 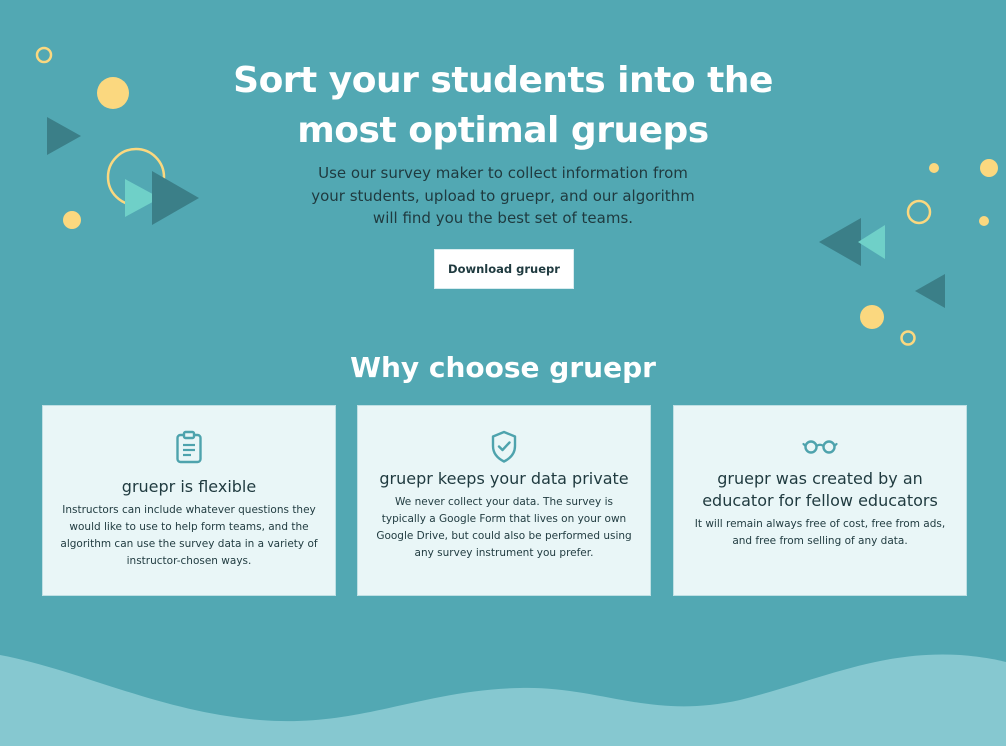 What do you see at coordinates (504, 269) in the screenshot?
I see `download-button: Download gruepr` at bounding box center [504, 269].